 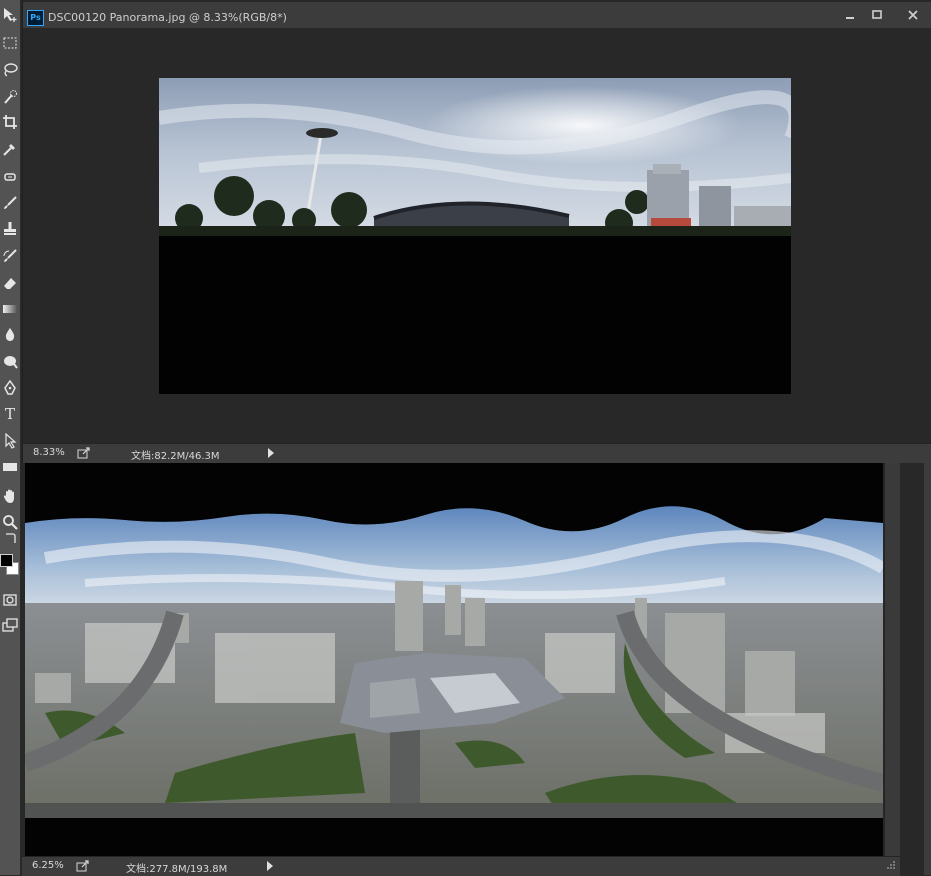 What do you see at coordinates (461, 866) in the screenshot?
I see `status-bar: 6.25% 文档:277.8M/193.8M` at bounding box center [461, 866].